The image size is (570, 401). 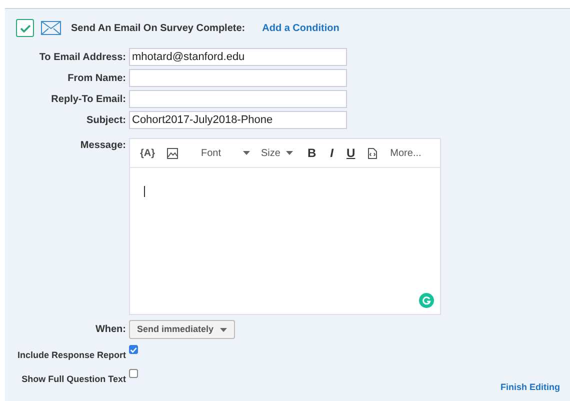 I want to click on text-field: Cohort2017-July2018-Phone, so click(x=238, y=120).